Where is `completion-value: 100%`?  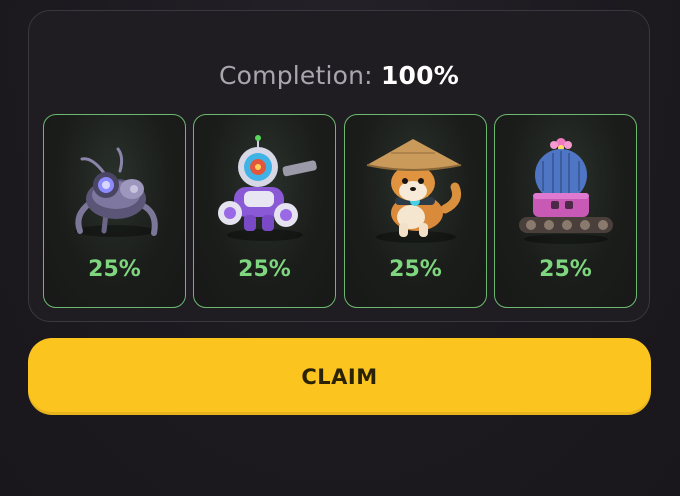 completion-value: 100% is located at coordinates (419, 75).